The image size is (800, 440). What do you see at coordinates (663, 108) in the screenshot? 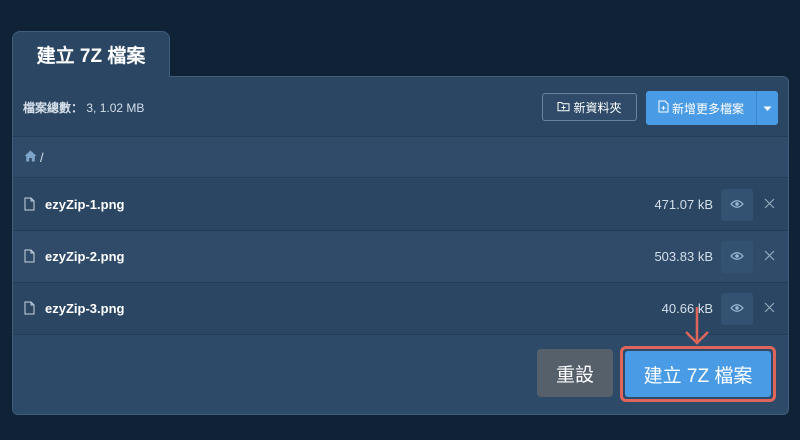
I see `file-plus-icon` at bounding box center [663, 108].